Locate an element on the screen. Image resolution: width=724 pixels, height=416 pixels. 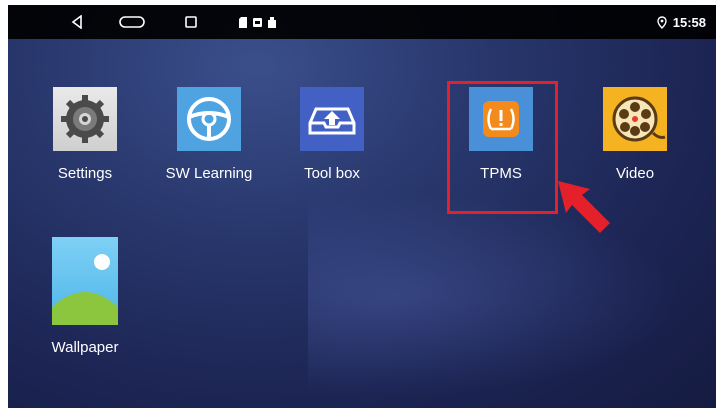
app-wallpaper: Wallpaper is located at coordinates (85, 296).